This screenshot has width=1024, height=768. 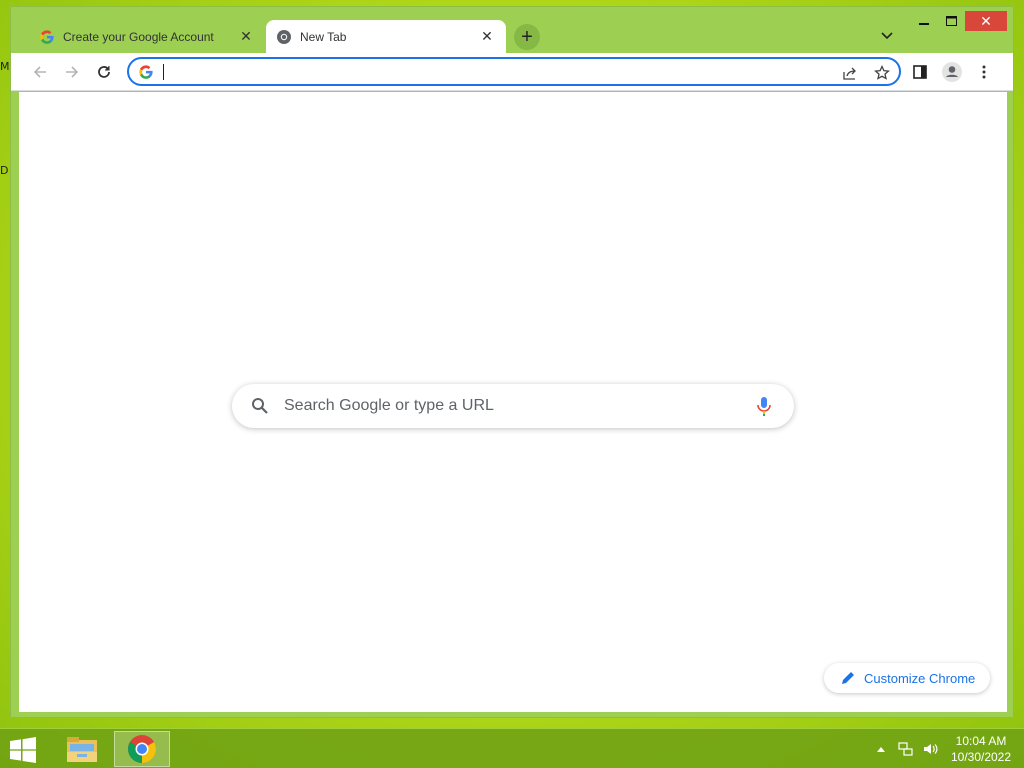 What do you see at coordinates (920, 678) in the screenshot?
I see `customize-chrome-label: Customize Chrome` at bounding box center [920, 678].